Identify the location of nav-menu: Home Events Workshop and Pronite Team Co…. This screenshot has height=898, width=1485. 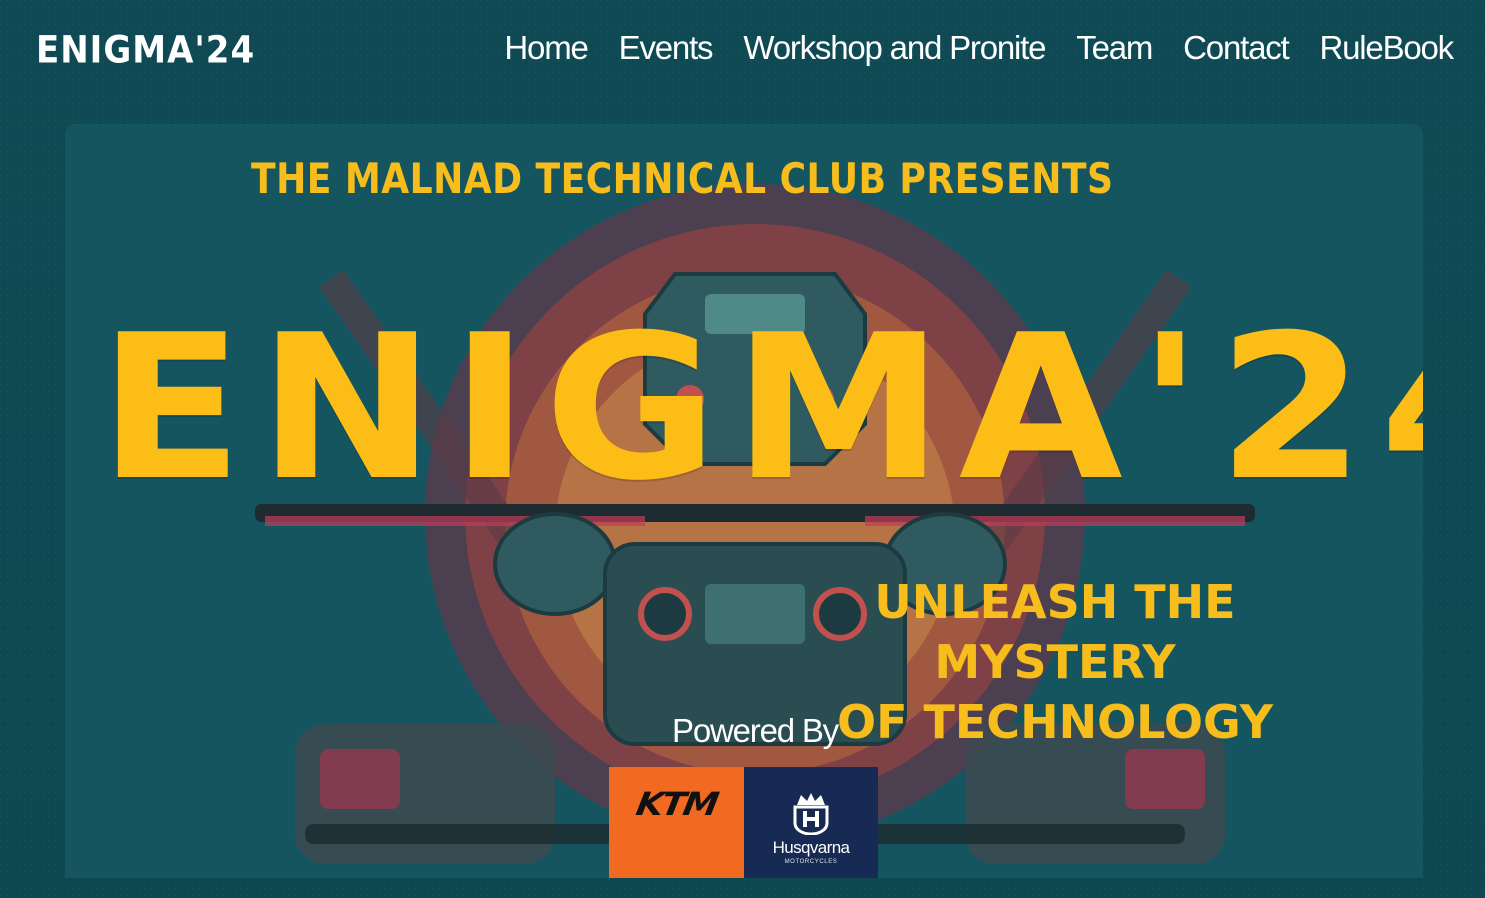
(979, 48).